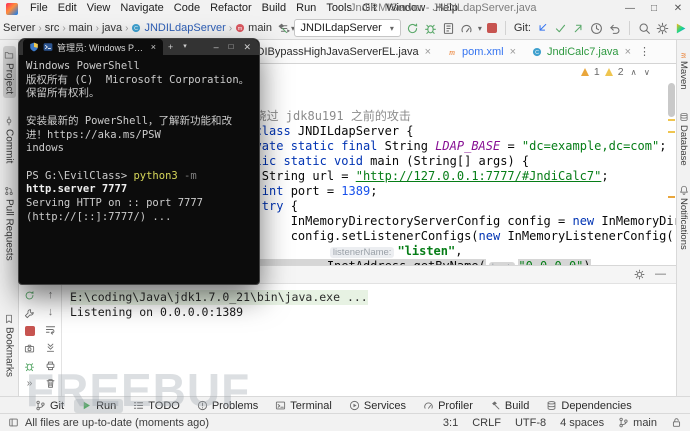  Describe the element at coordinates (30, 384) in the screenshot. I see `hide-icons-chevrons-icon: »` at that location.